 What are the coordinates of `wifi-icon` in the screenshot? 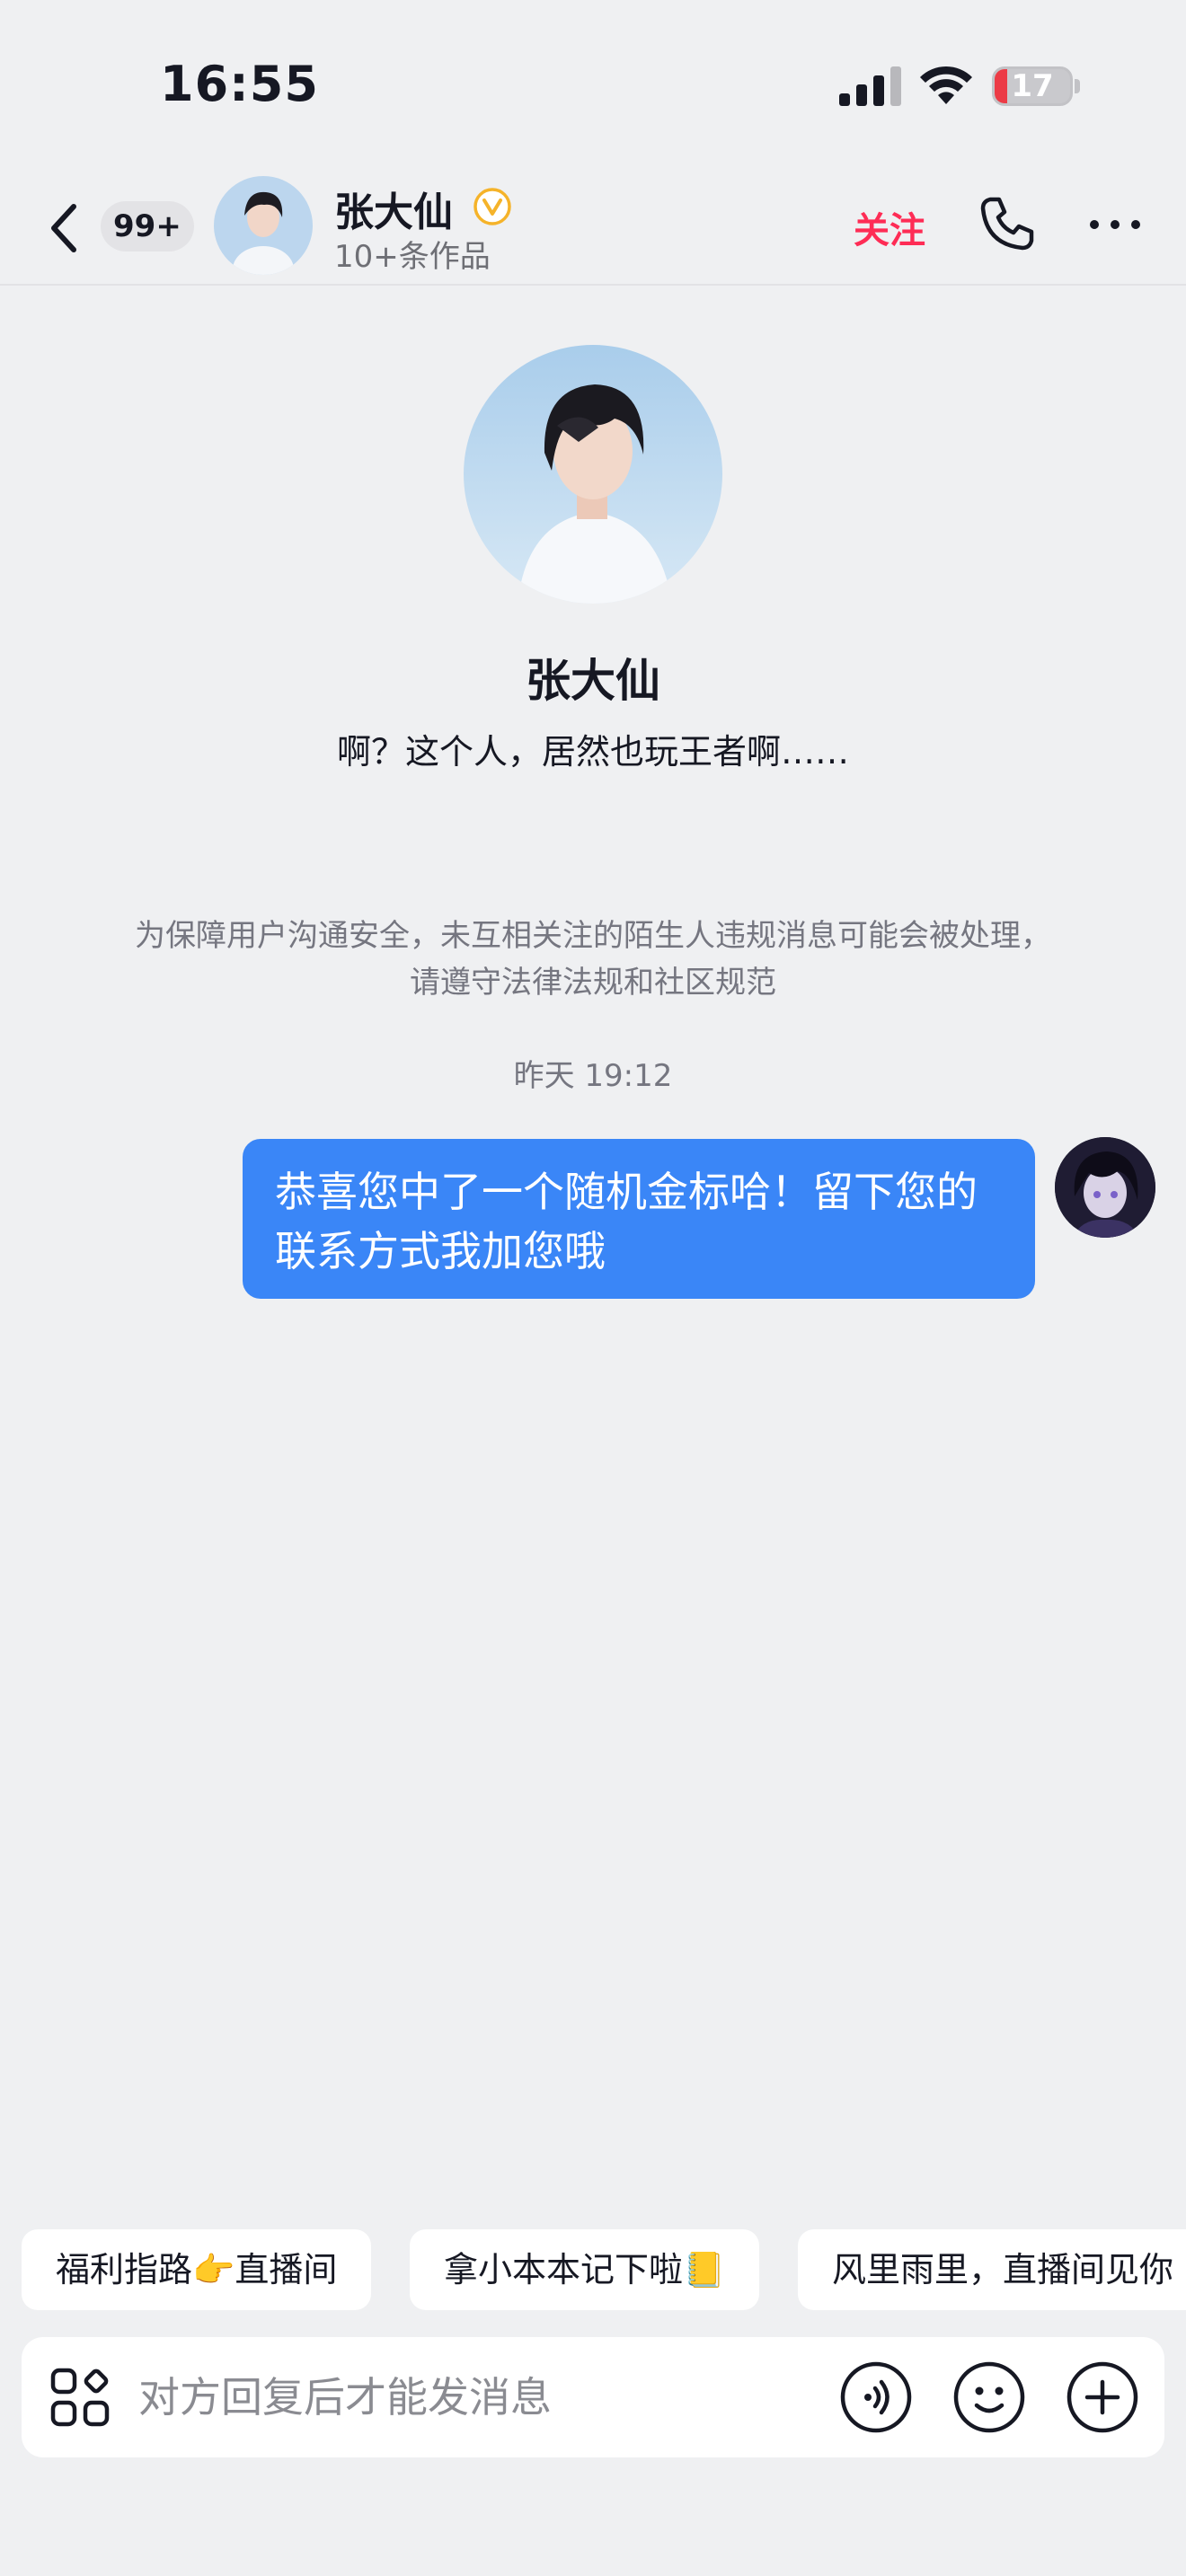 It's located at (946, 85).